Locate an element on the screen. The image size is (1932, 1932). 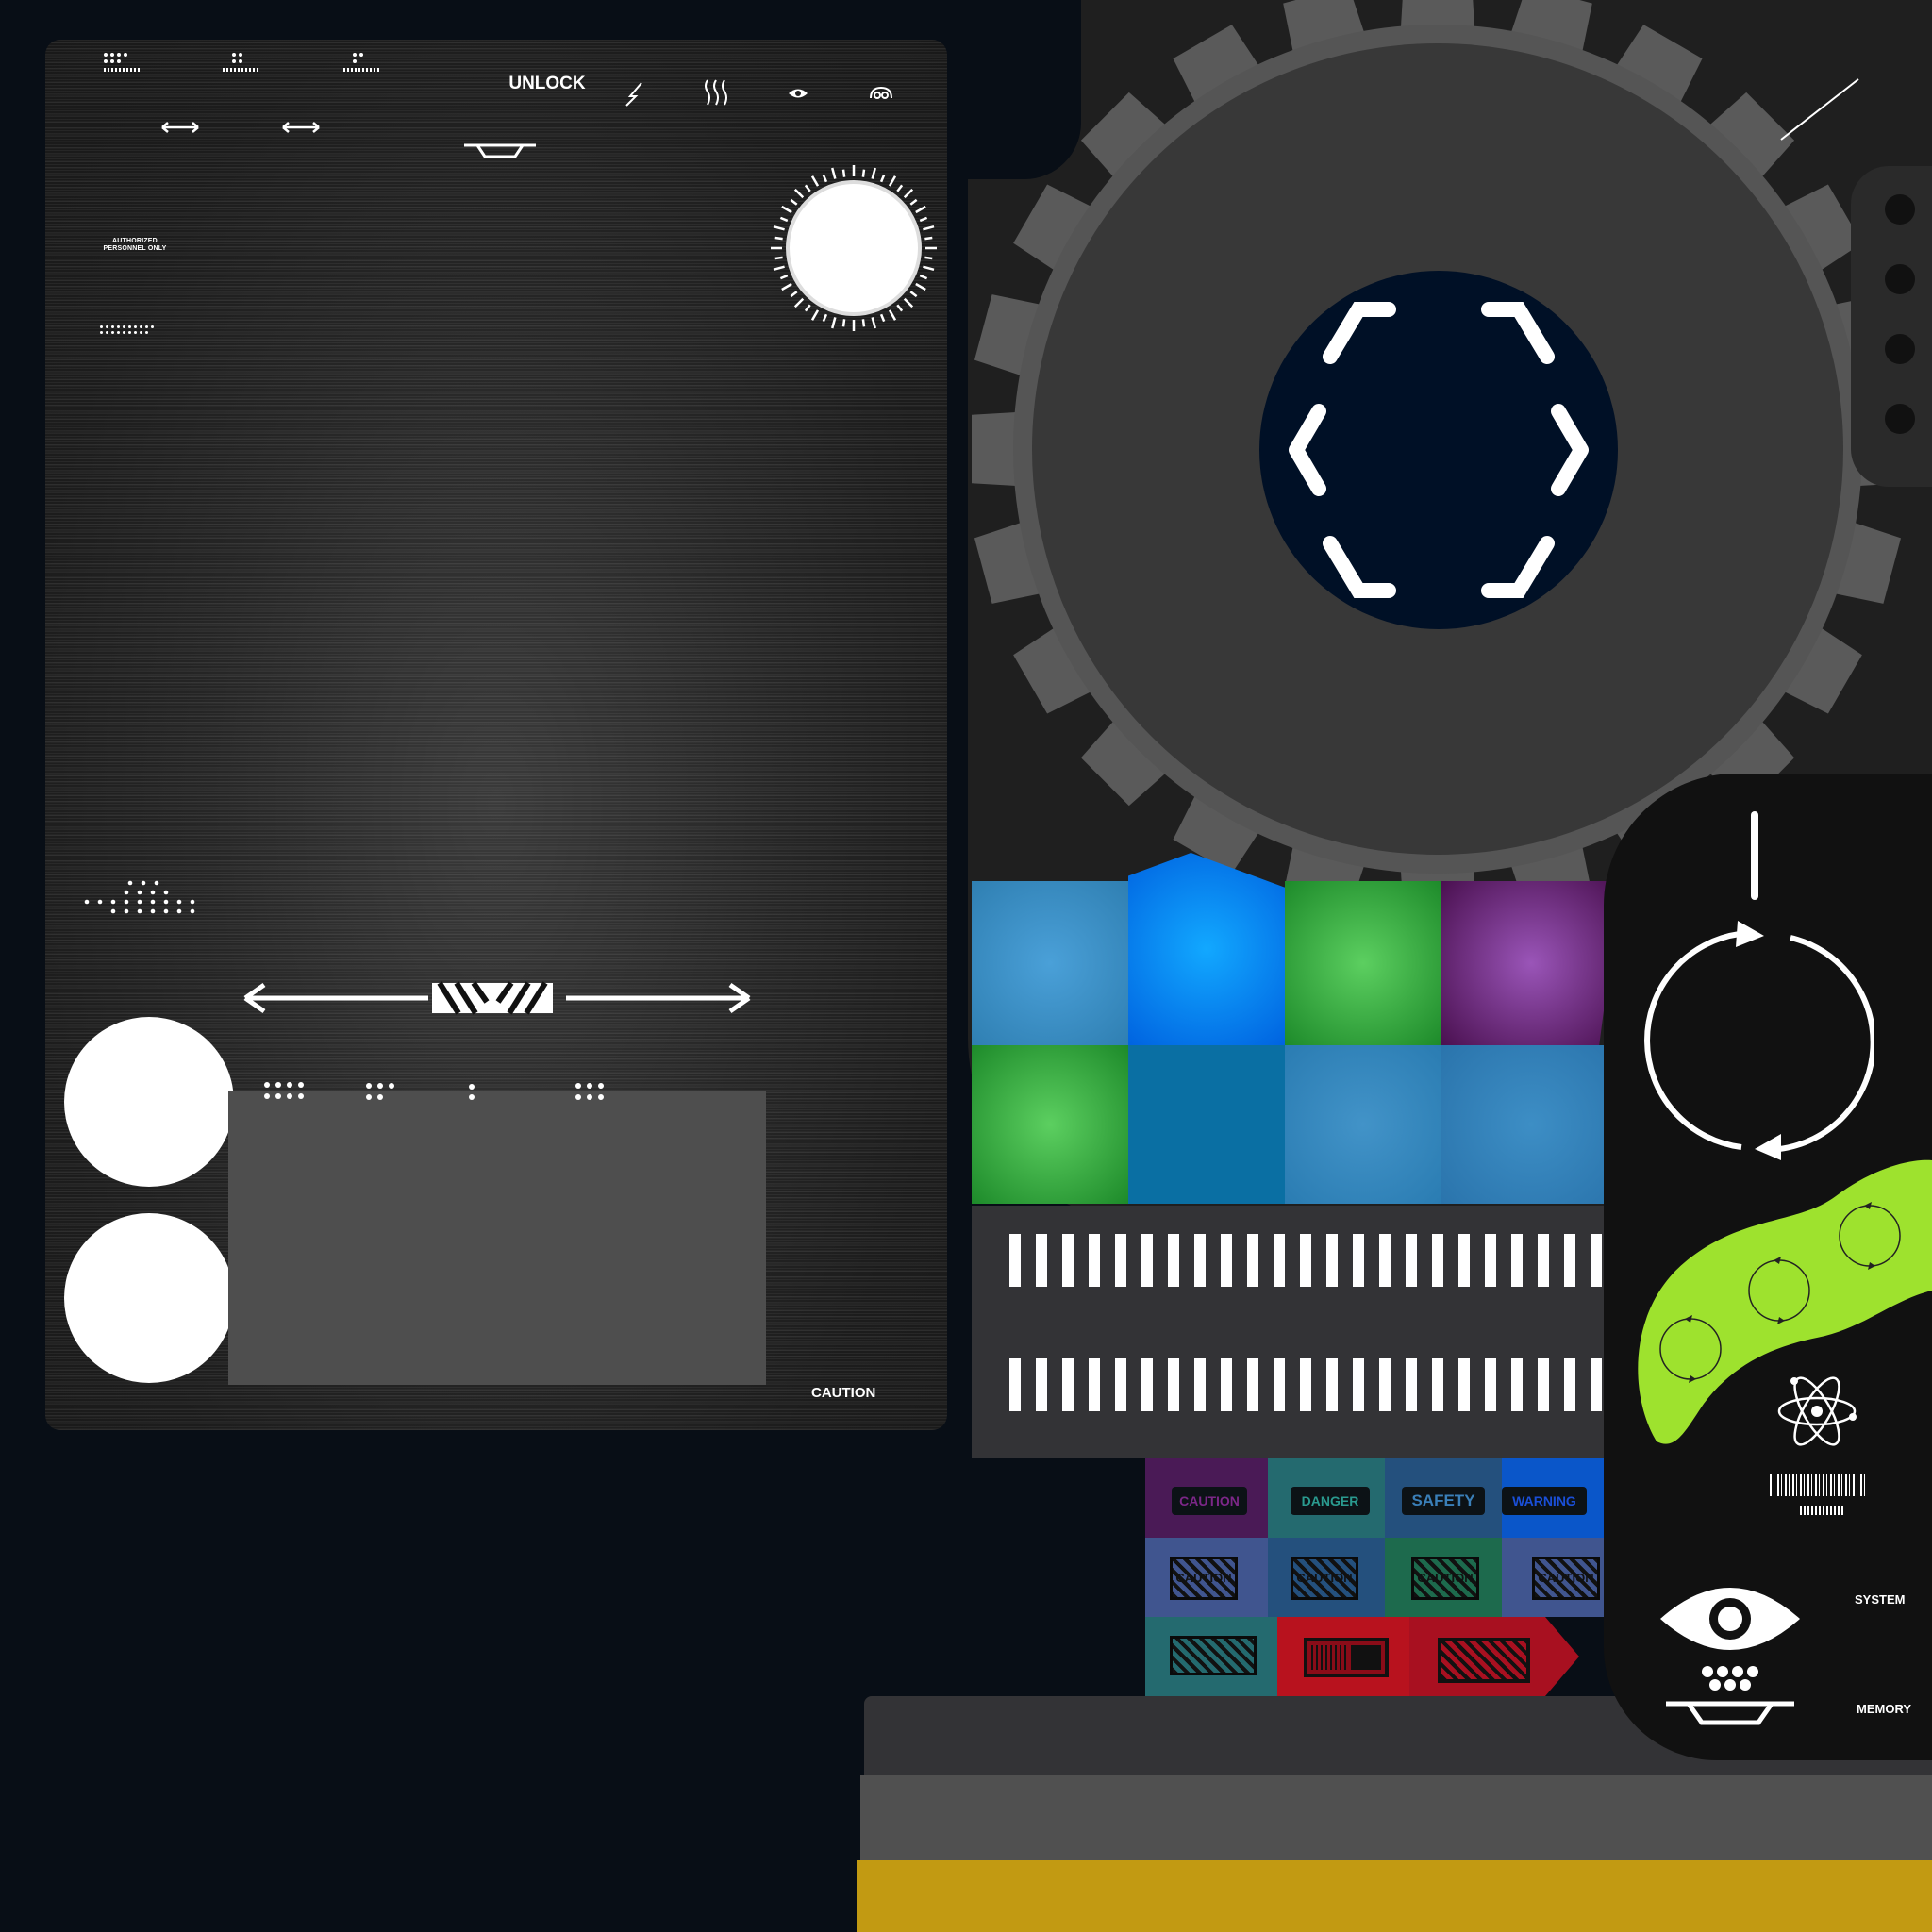
stripe-row-bottom is located at coordinates (1311, 1385).